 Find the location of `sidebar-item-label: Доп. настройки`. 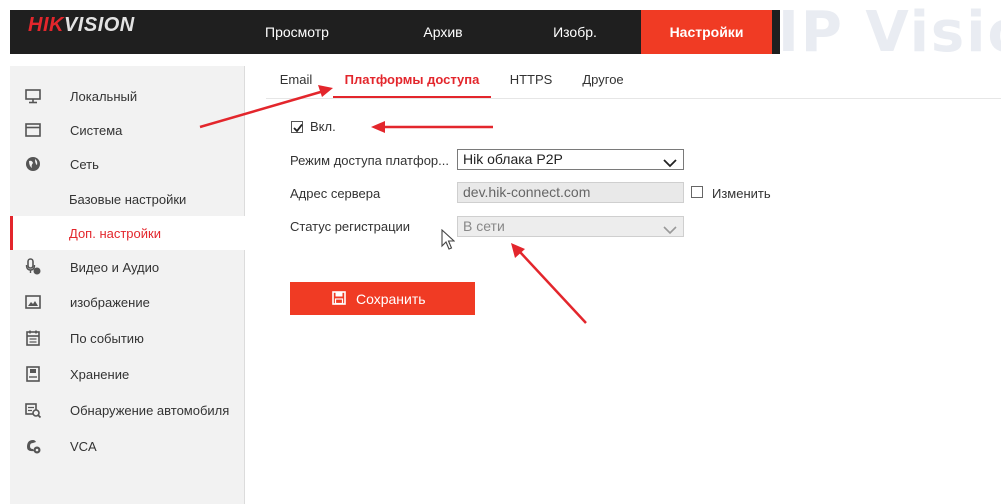

sidebar-item-label: Доп. настройки is located at coordinates (115, 233).